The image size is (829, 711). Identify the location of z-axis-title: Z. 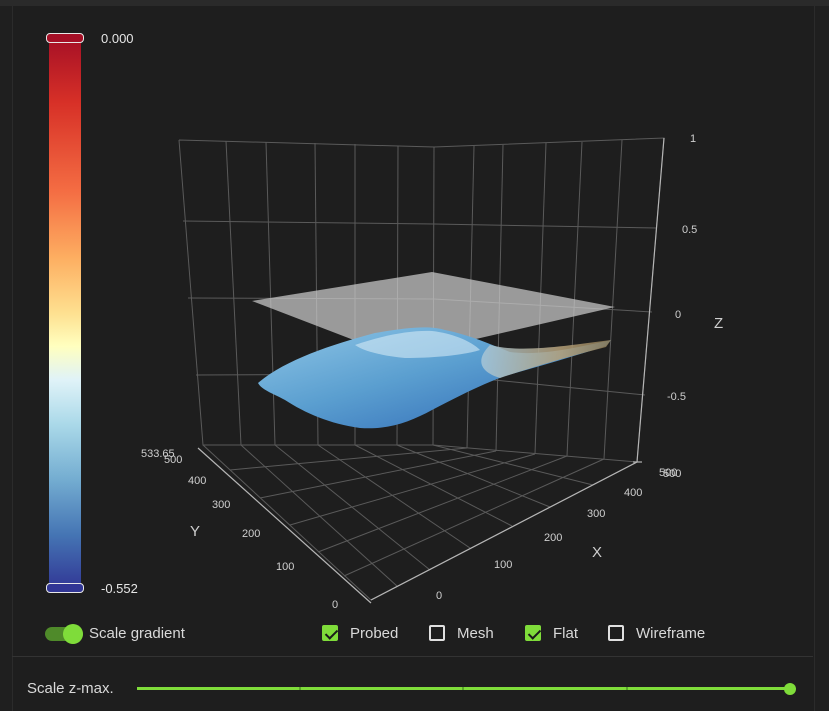
(718, 323).